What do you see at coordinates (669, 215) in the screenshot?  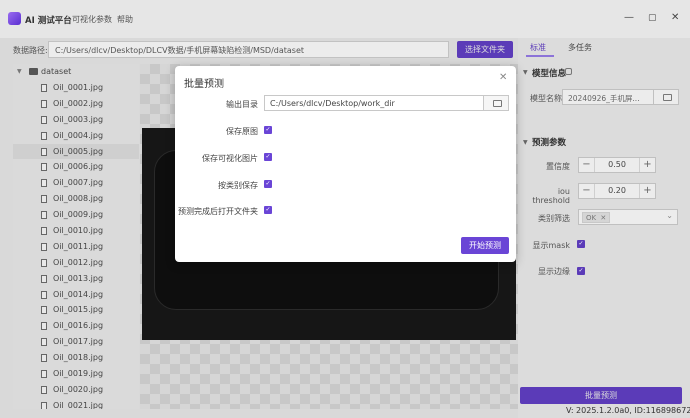 I see `chevron-down-icon: ⌄` at bounding box center [669, 215].